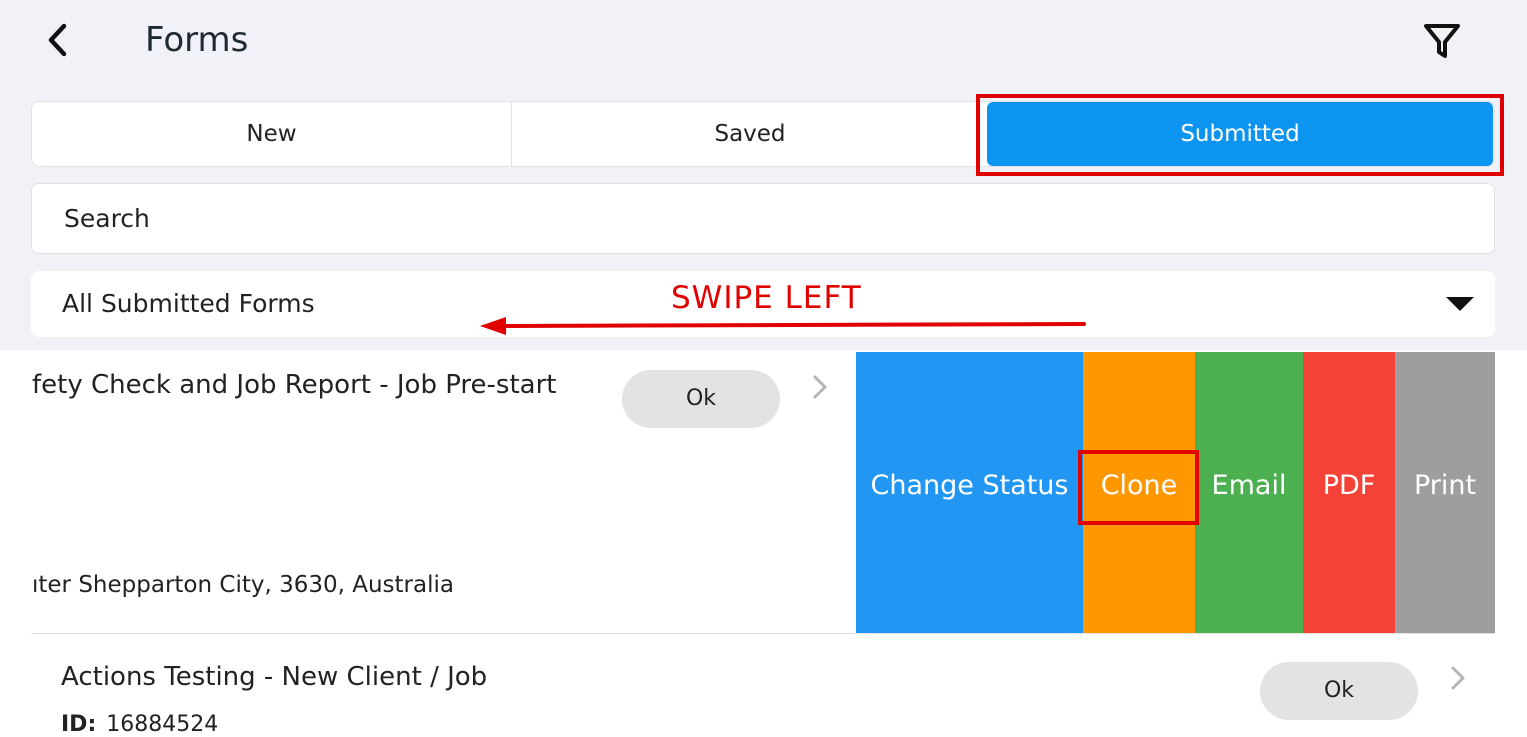  Describe the element at coordinates (766, 298) in the screenshot. I see `swipe-annotation-label: SWIPE LEFT` at that location.